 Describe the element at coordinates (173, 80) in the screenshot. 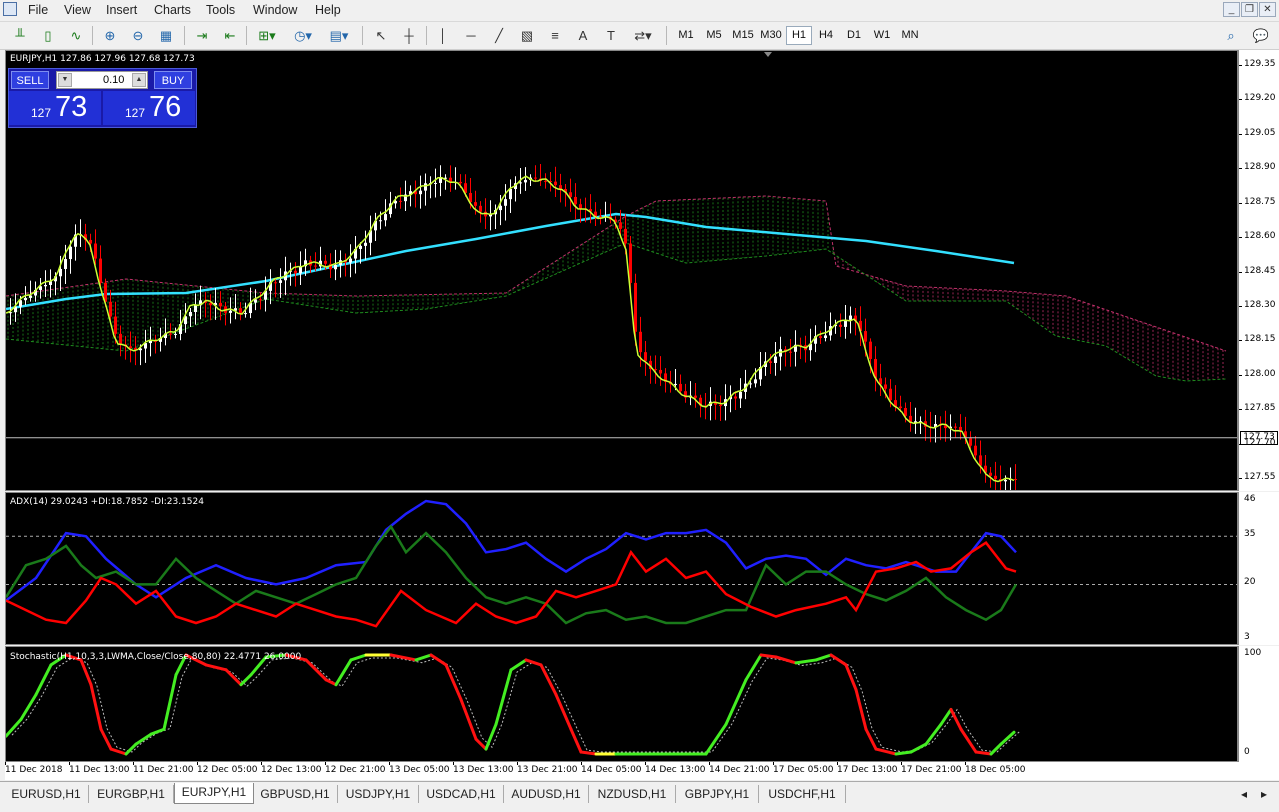

I see `buy-button: BUY` at that location.